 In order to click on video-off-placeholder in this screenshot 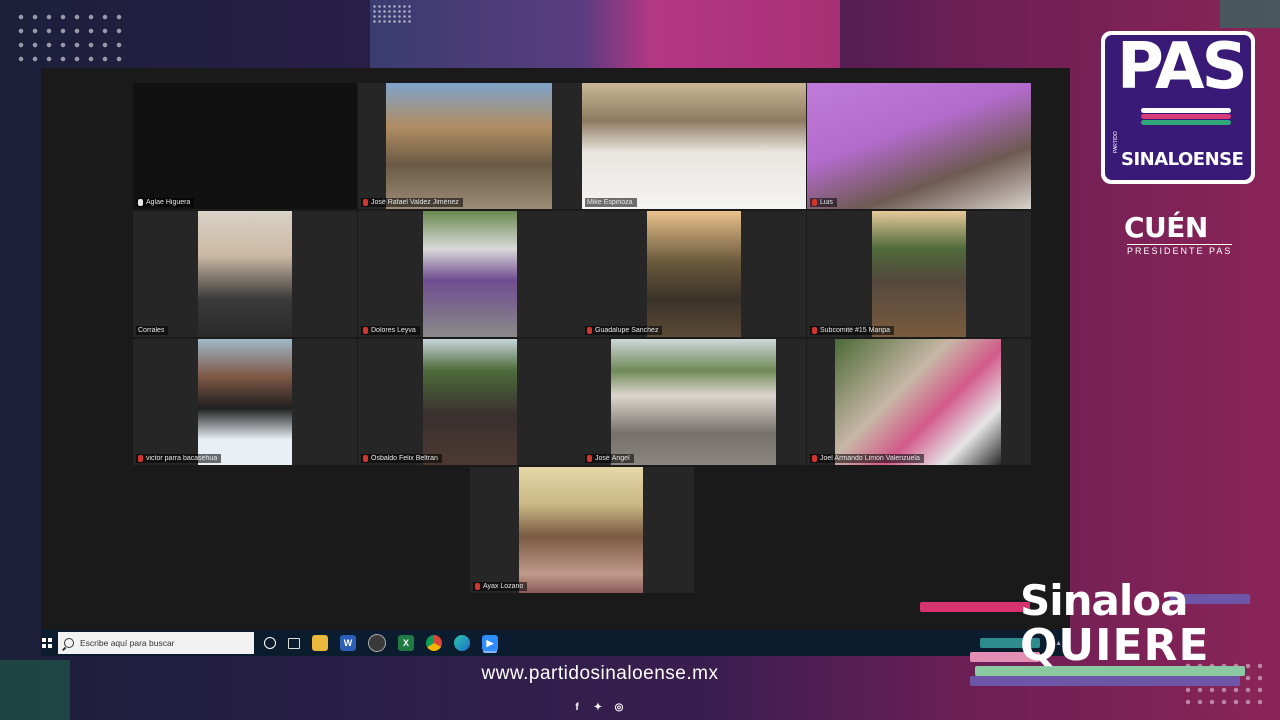, I will do `click(245, 146)`.